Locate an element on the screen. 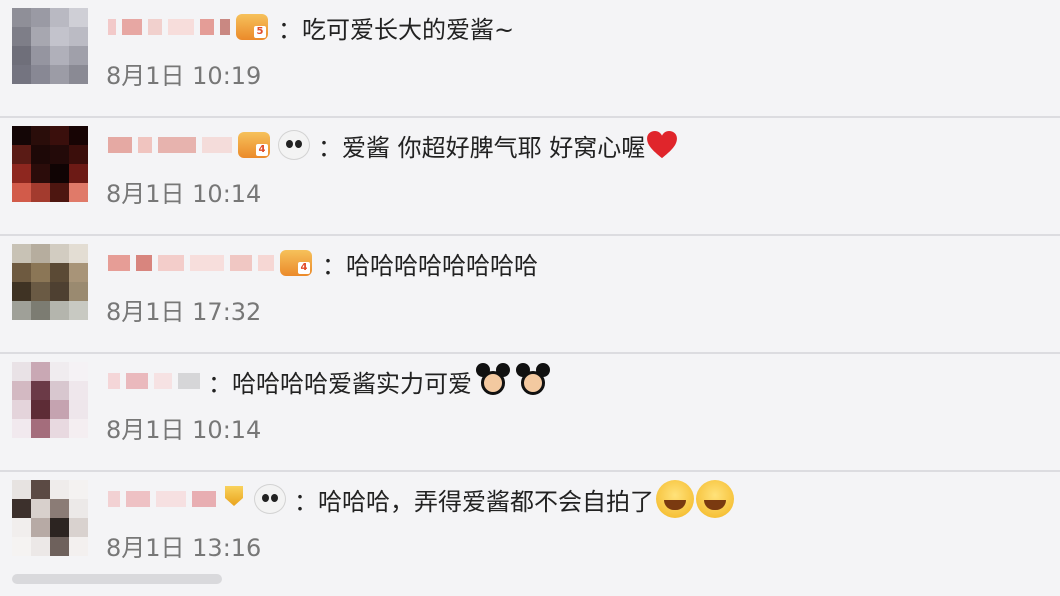 This screenshot has height=596, width=1060. comment-text: ：哈哈哈哈爱酱实力可爱 is located at coordinates (340, 383).